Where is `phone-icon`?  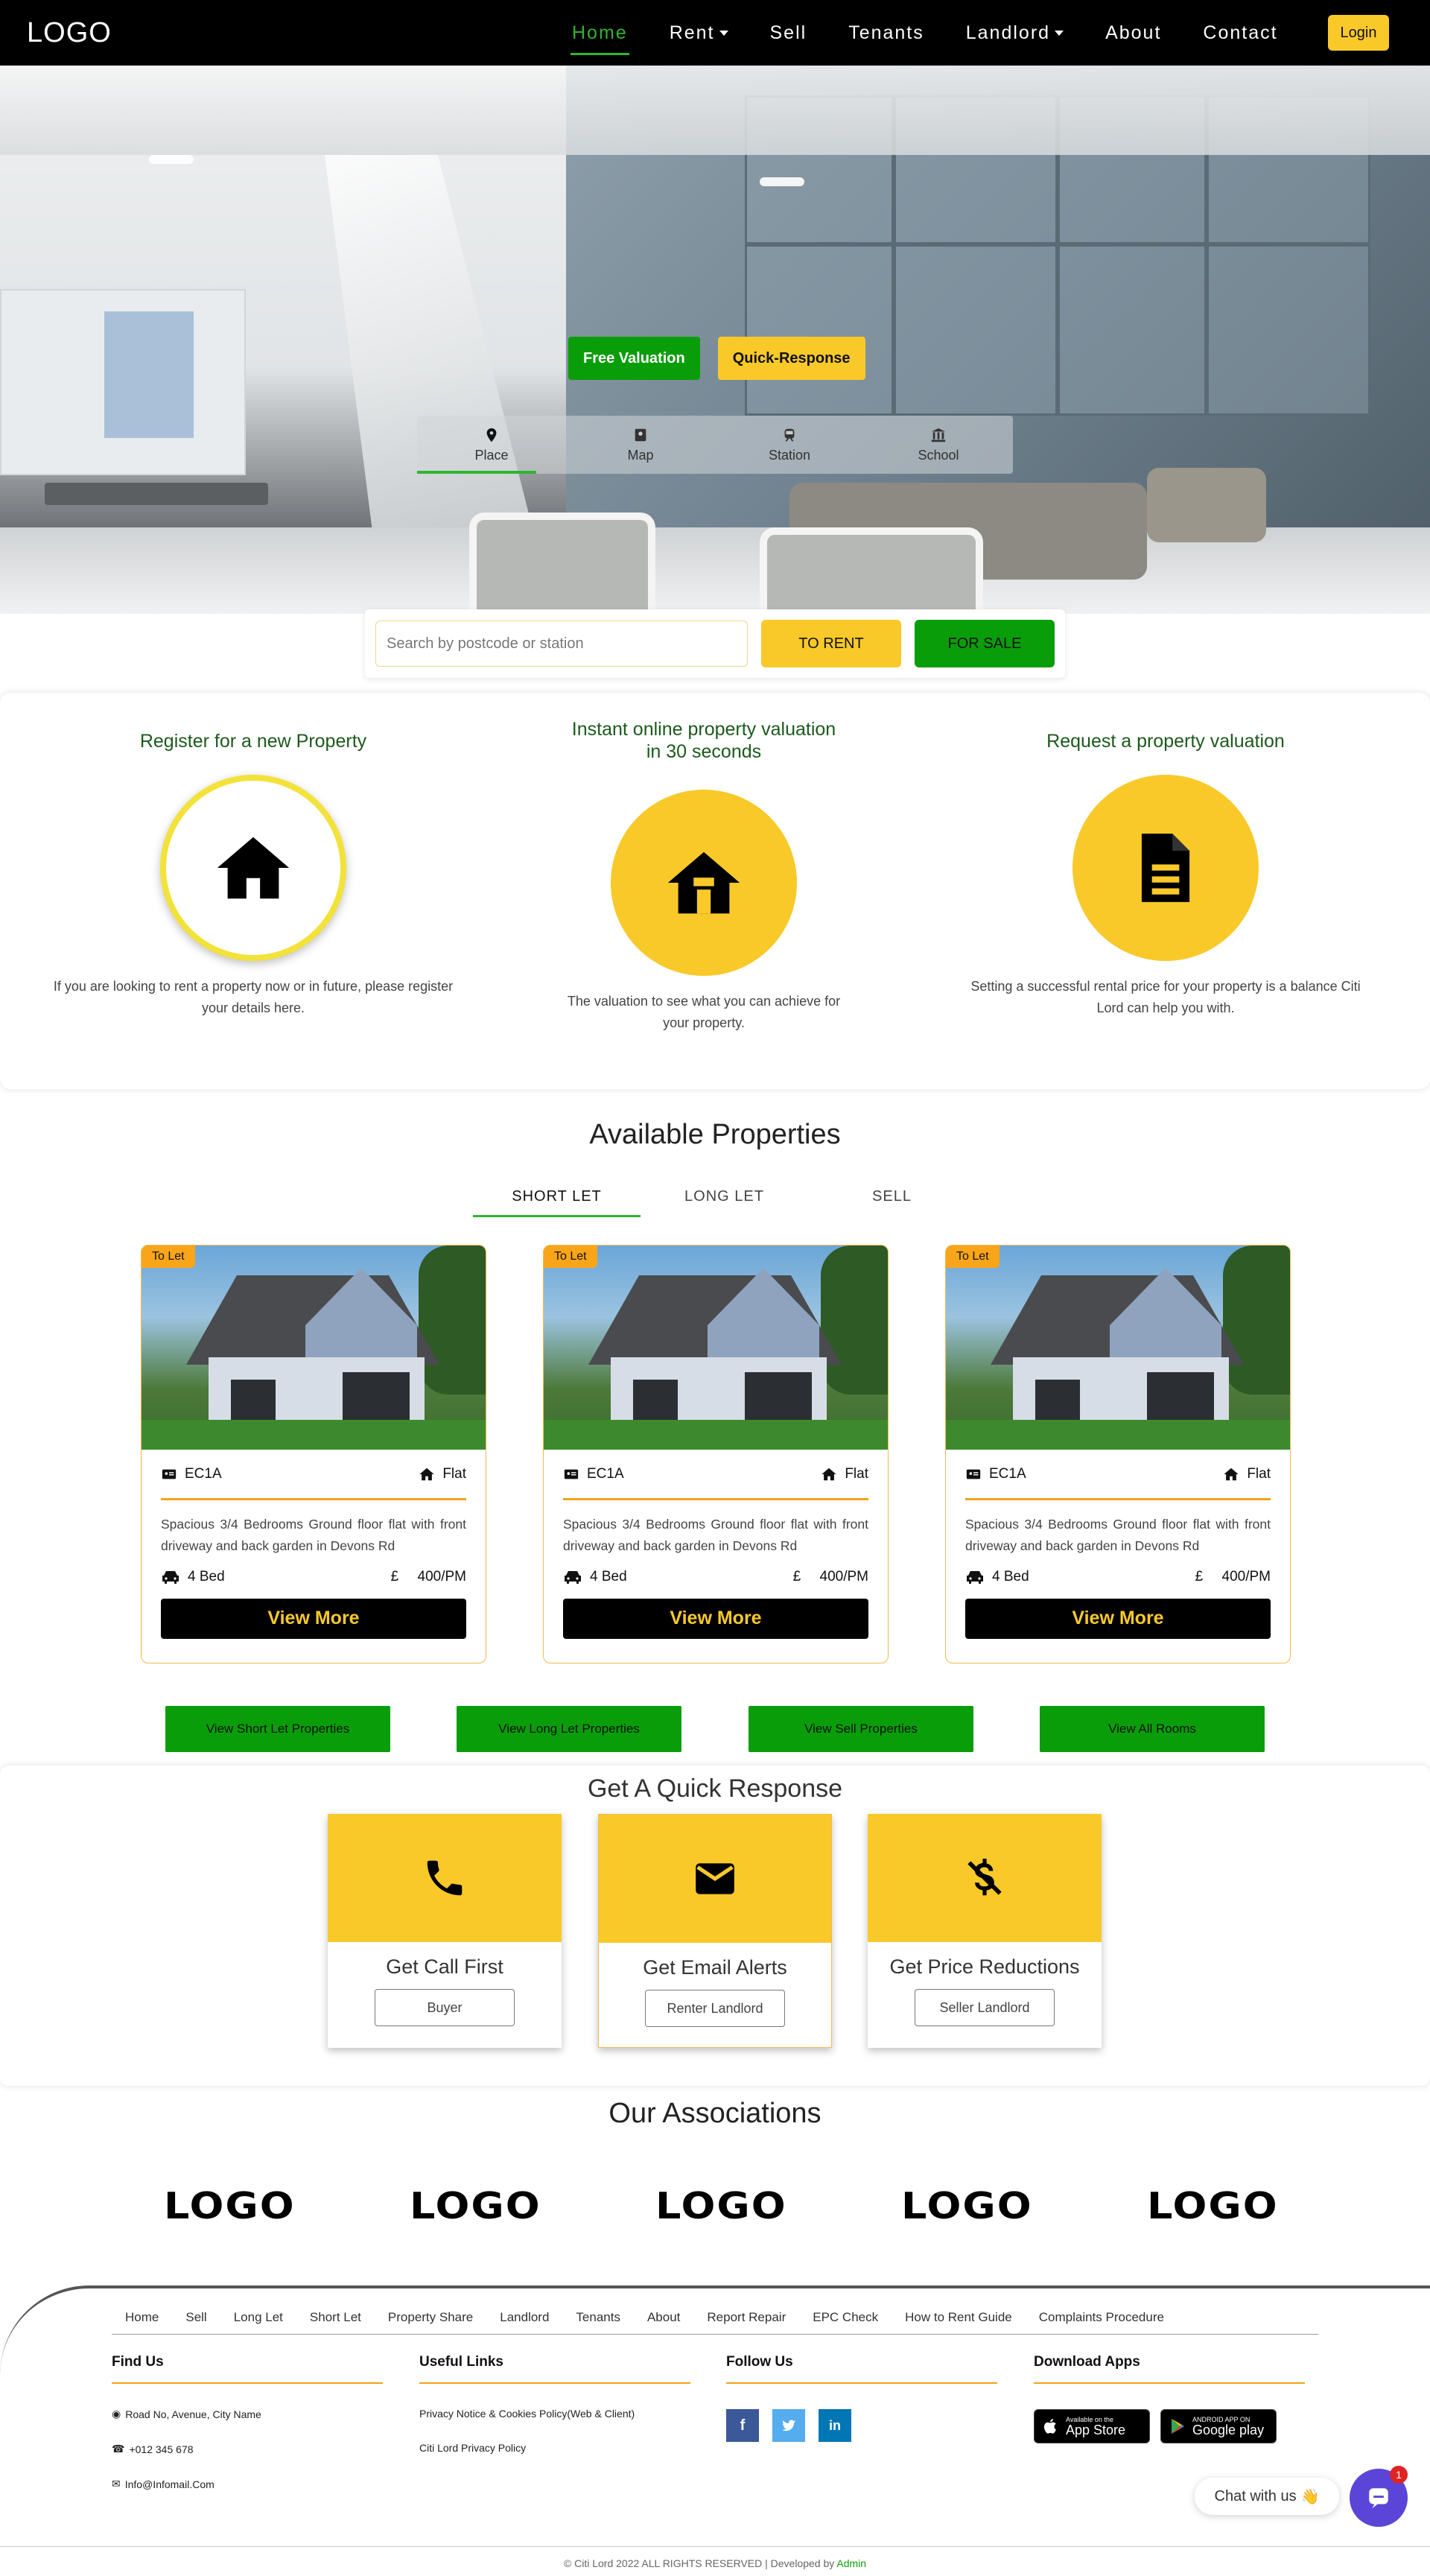
phone-icon is located at coordinates (445, 1878).